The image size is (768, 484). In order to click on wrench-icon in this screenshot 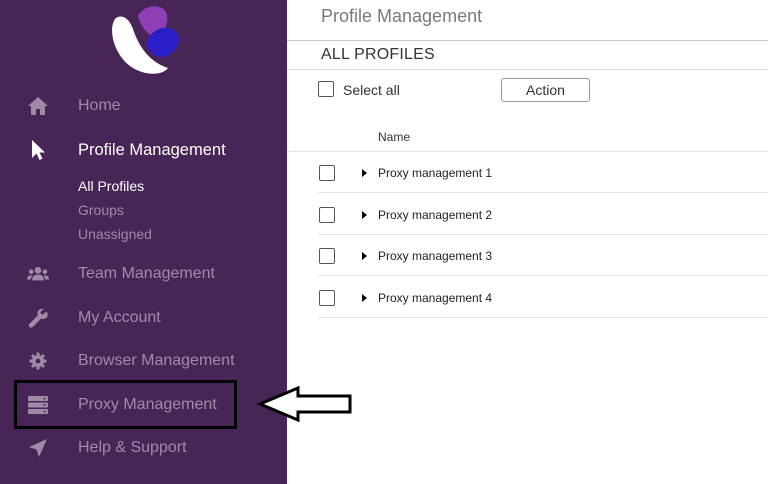, I will do `click(38, 318)`.